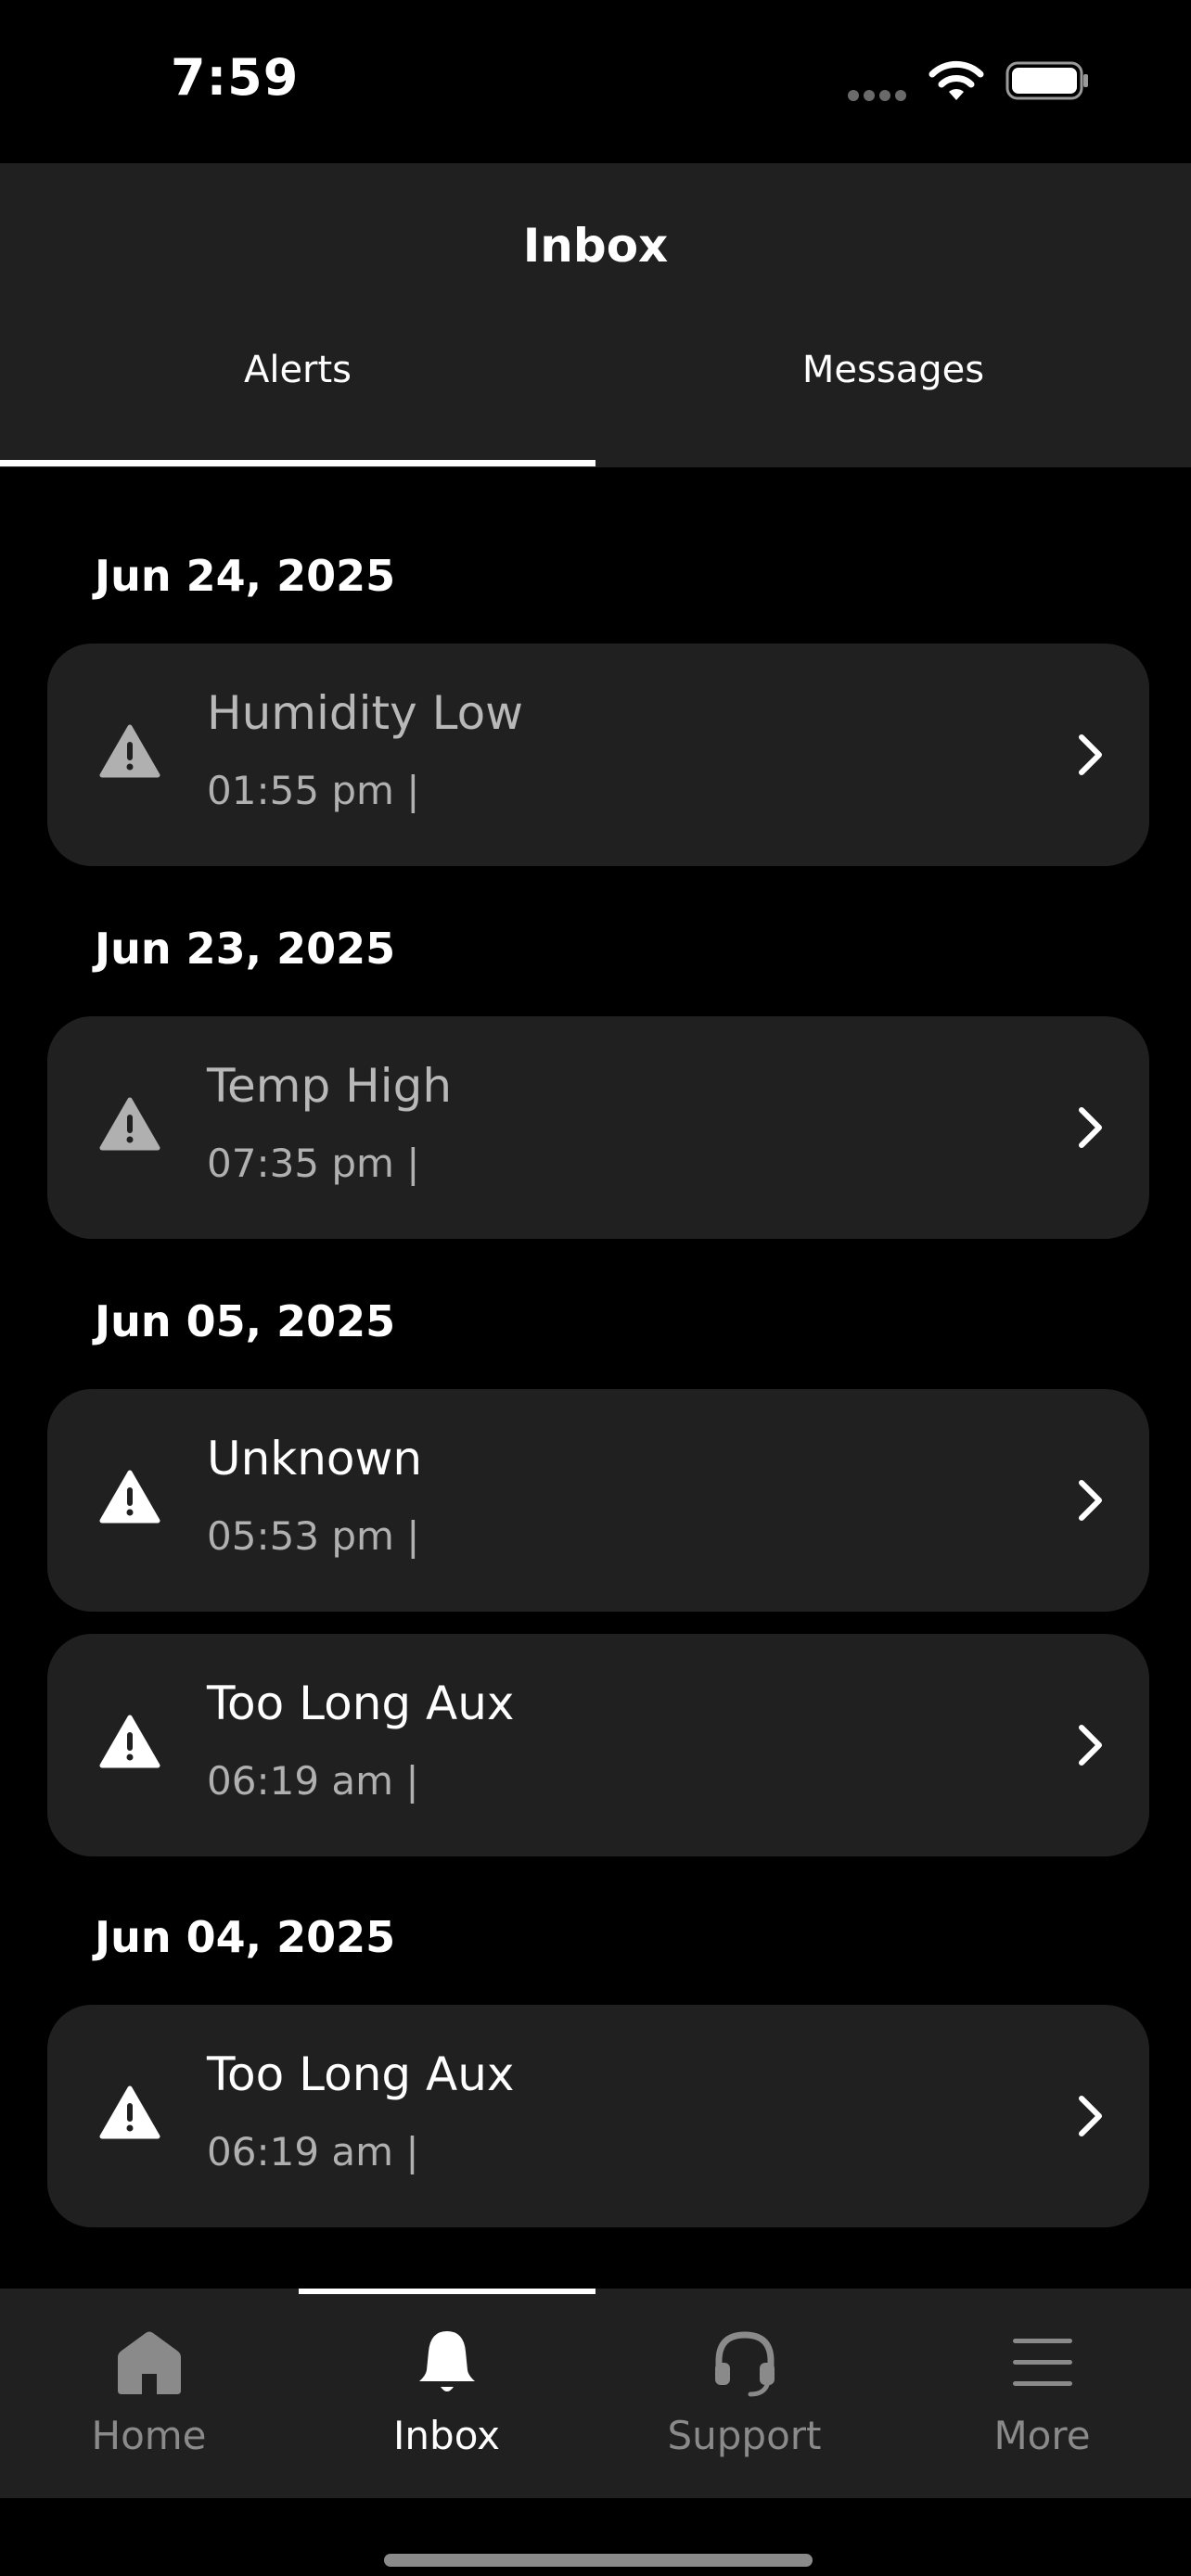 The width and height of the screenshot is (1191, 2576). Describe the element at coordinates (595, 246) in the screenshot. I see `page-title: Inbox` at that location.